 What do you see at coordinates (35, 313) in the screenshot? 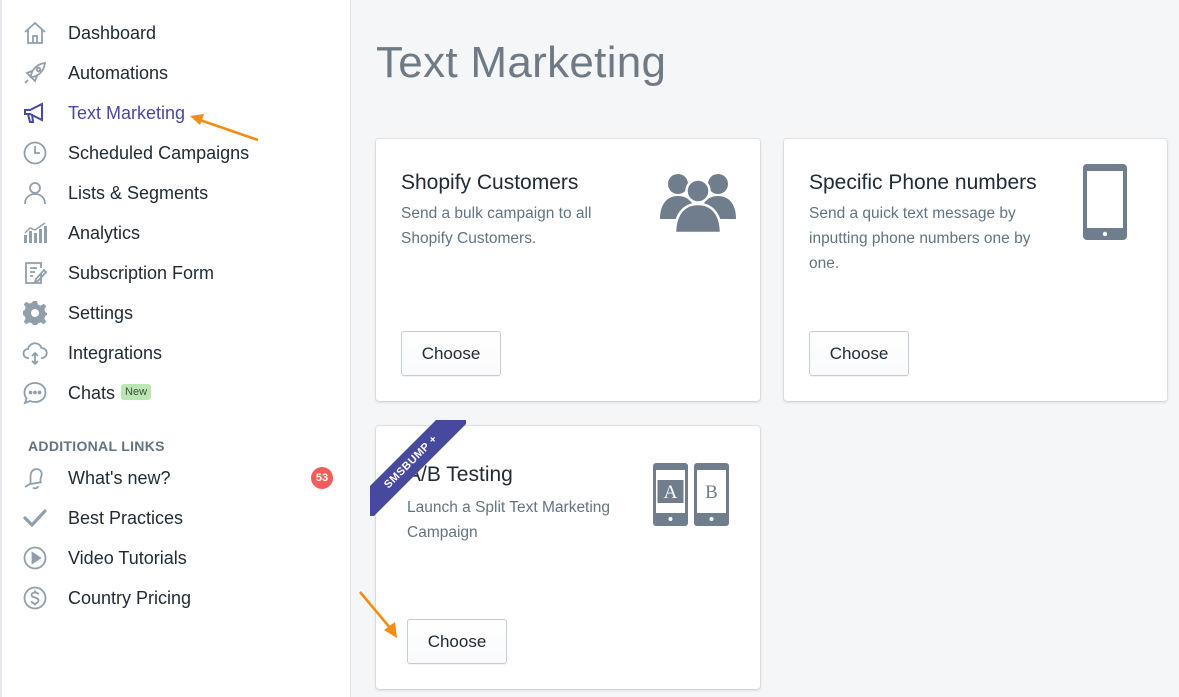
I see `gear-icon` at bounding box center [35, 313].